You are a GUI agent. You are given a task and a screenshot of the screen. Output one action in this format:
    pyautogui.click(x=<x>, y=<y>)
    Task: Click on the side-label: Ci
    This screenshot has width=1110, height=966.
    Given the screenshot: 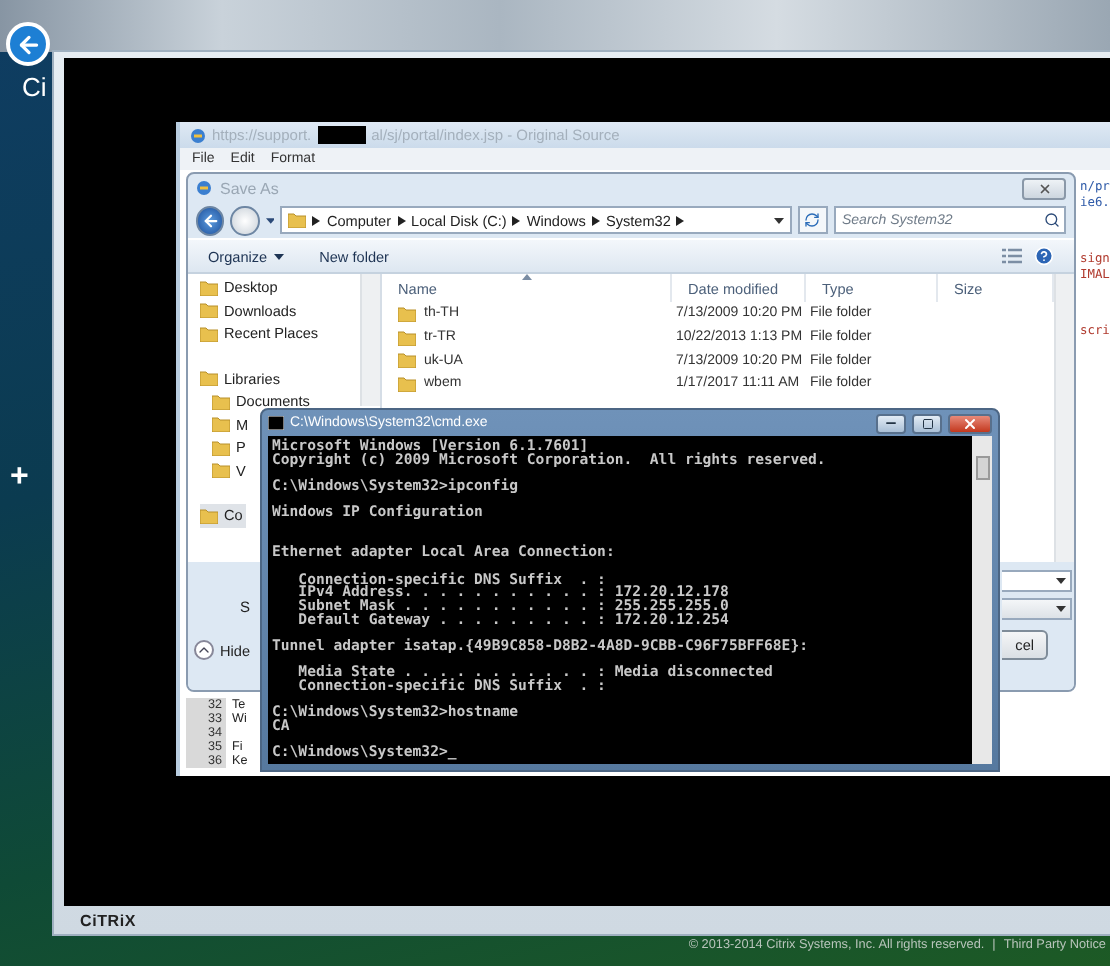 What is the action you would take?
    pyautogui.click(x=34, y=87)
    